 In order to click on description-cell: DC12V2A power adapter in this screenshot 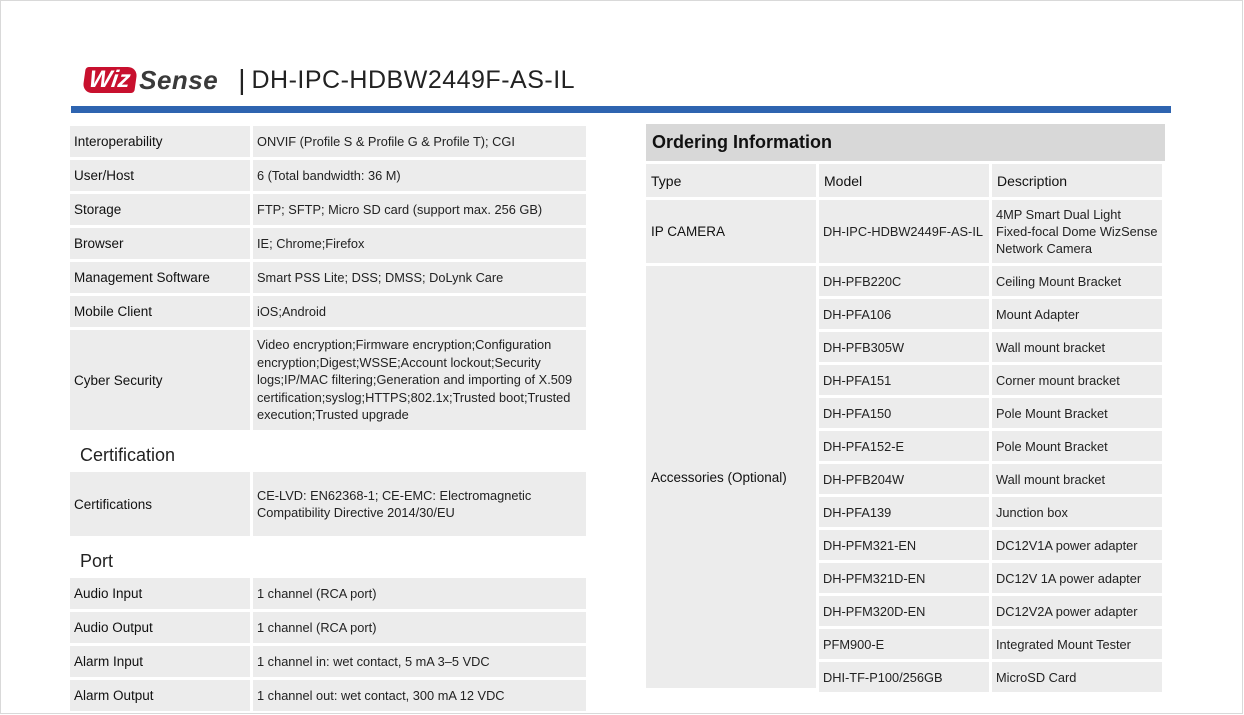, I will do `click(1077, 611)`.